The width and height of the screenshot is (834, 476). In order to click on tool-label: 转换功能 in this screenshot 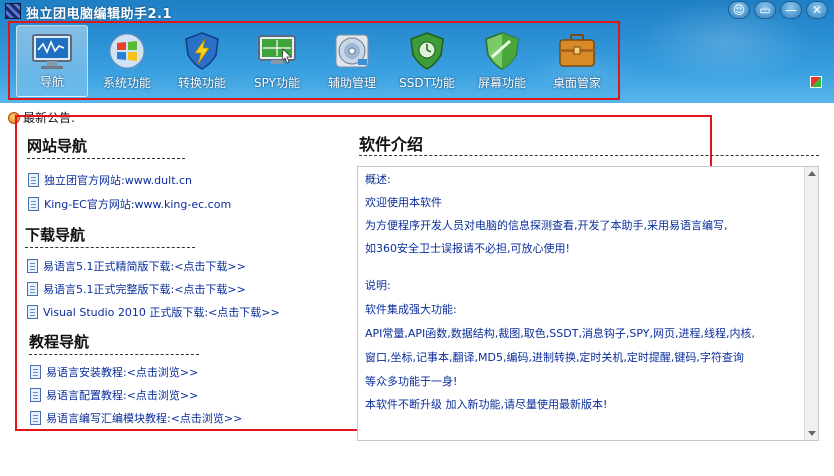, I will do `click(201, 83)`.